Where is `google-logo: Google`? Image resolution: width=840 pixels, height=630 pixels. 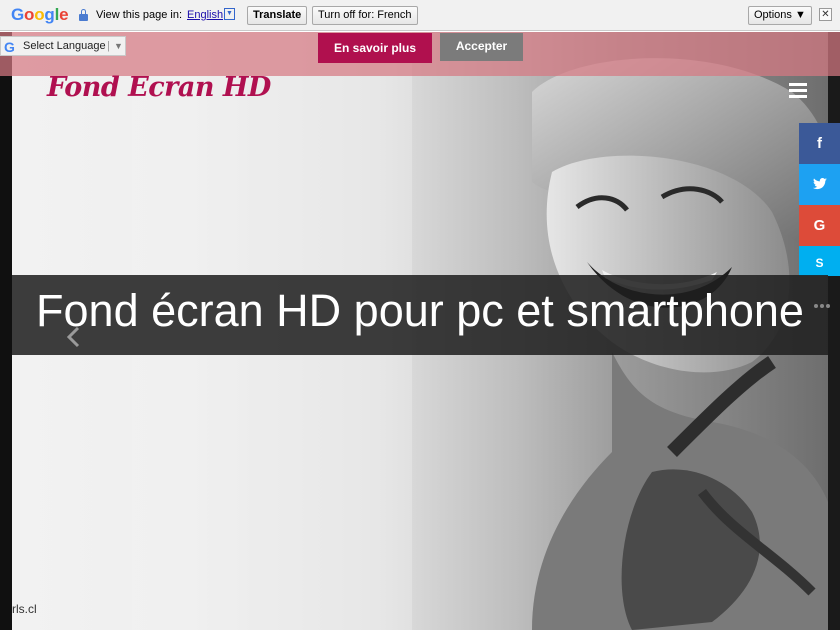 google-logo: Google is located at coordinates (40, 15).